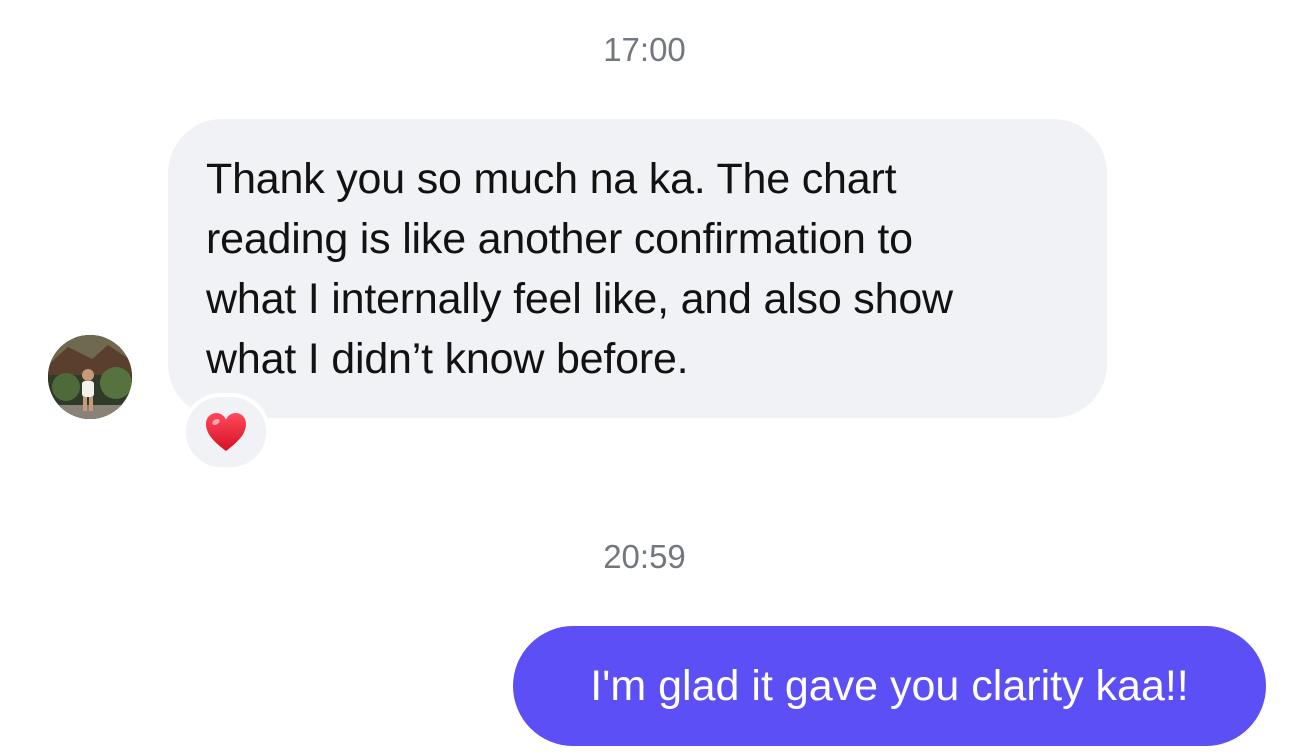 Image resolution: width=1289 pixels, height=754 pixels. What do you see at coordinates (644, 556) in the screenshot?
I see `timestamp: 20:59` at bounding box center [644, 556].